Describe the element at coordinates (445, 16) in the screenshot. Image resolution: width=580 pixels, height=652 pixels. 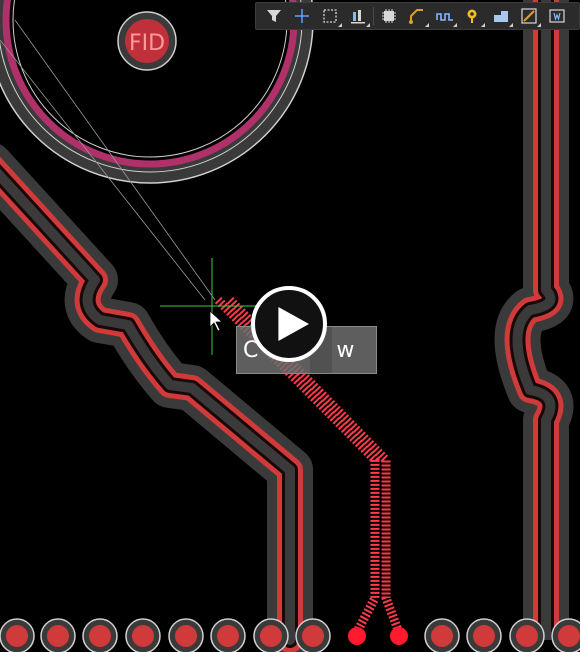
I see `interactive-length-tuning-icon` at that location.